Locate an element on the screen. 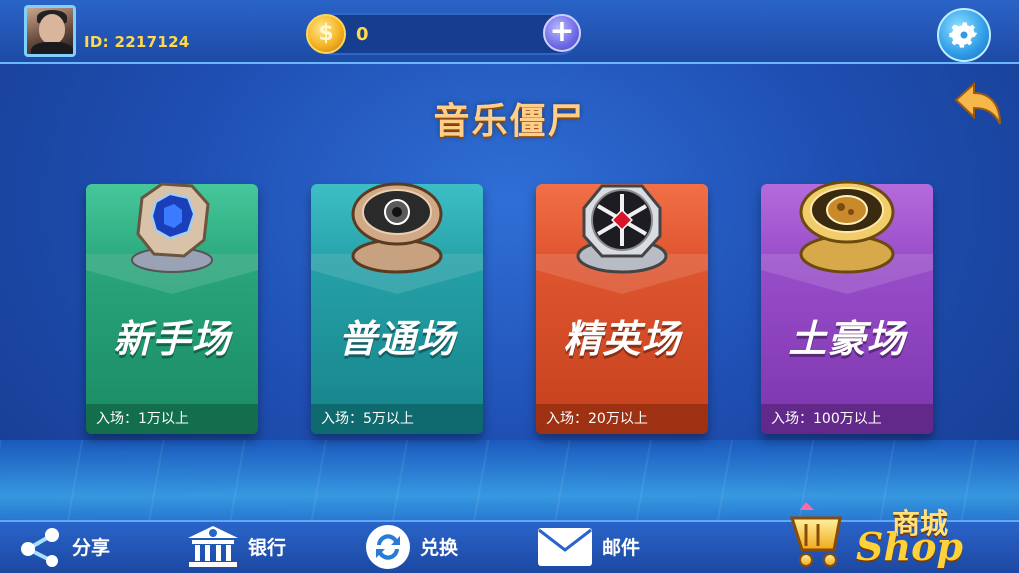  nav-bank: 银行 is located at coordinates (236, 546).